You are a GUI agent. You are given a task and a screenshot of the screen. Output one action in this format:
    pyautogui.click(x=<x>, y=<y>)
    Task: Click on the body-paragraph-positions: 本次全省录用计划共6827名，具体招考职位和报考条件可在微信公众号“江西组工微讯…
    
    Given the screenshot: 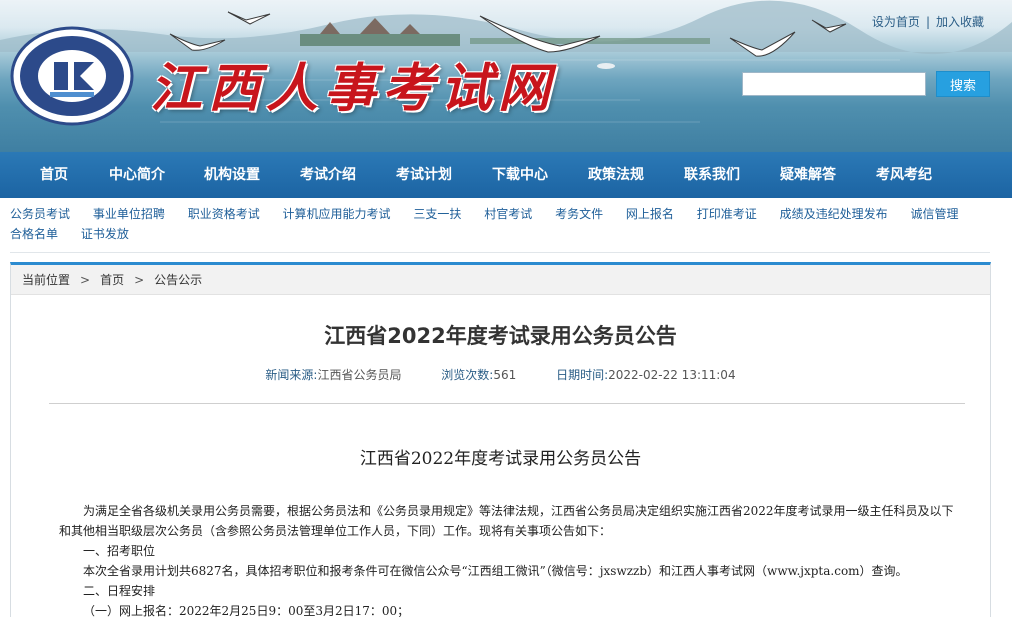 What is the action you would take?
    pyautogui.click(x=495, y=571)
    